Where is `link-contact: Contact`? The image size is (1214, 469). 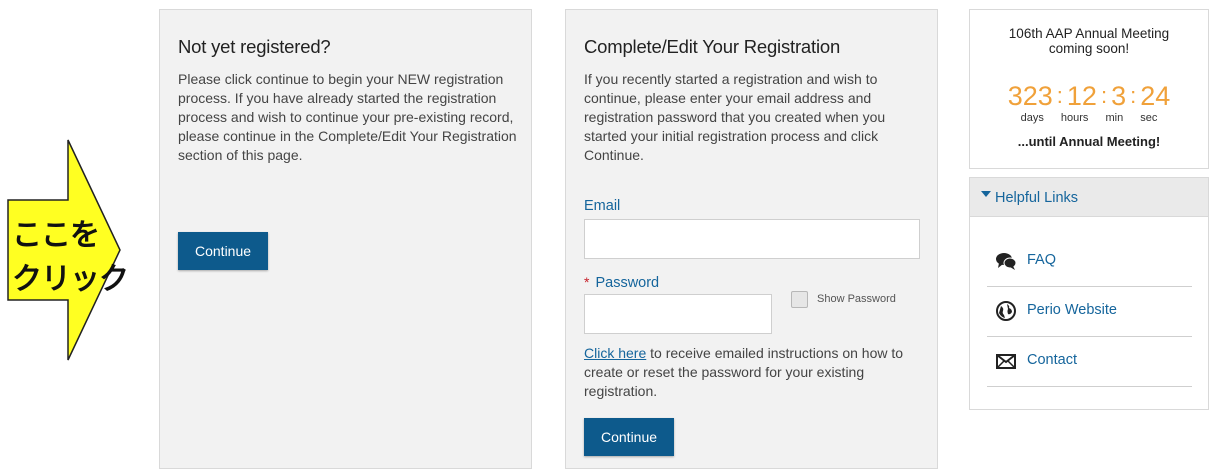 link-contact: Contact is located at coordinates (1089, 362).